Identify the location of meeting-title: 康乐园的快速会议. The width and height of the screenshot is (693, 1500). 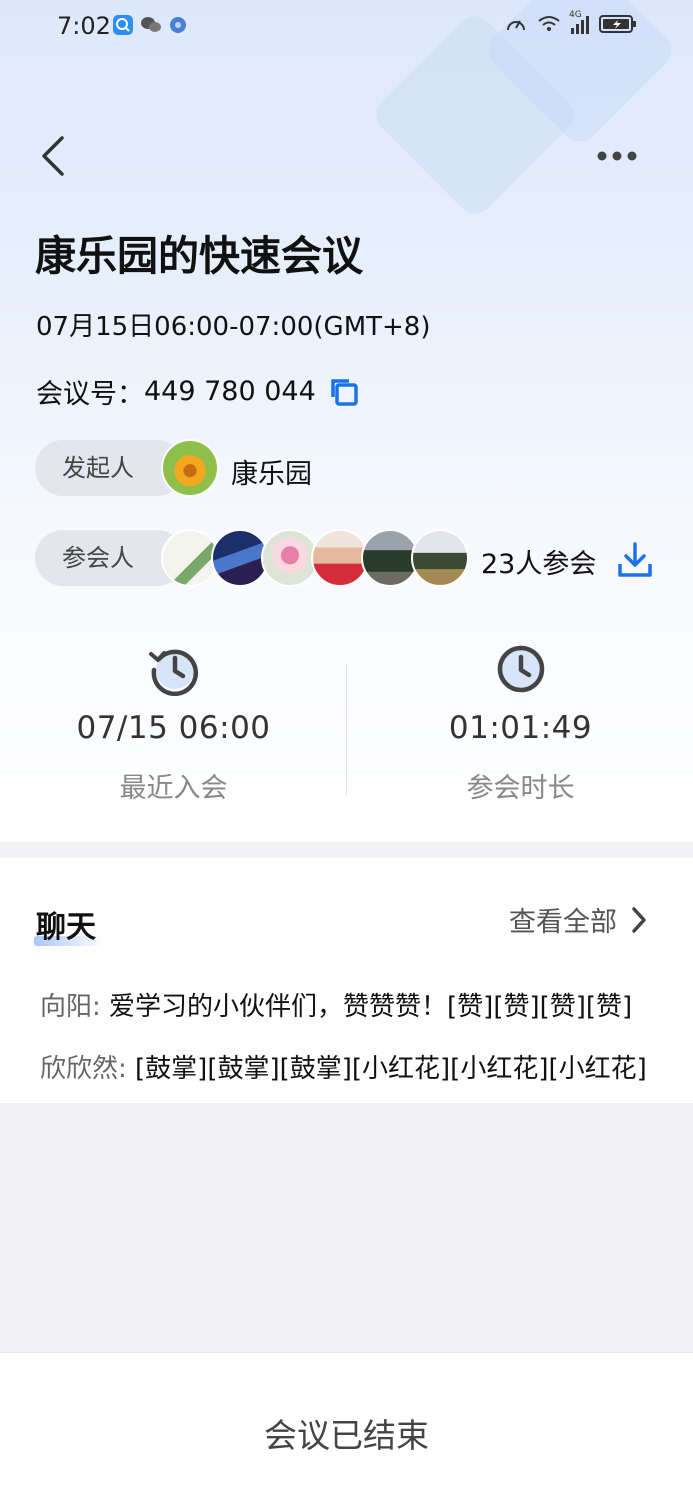
(199, 256).